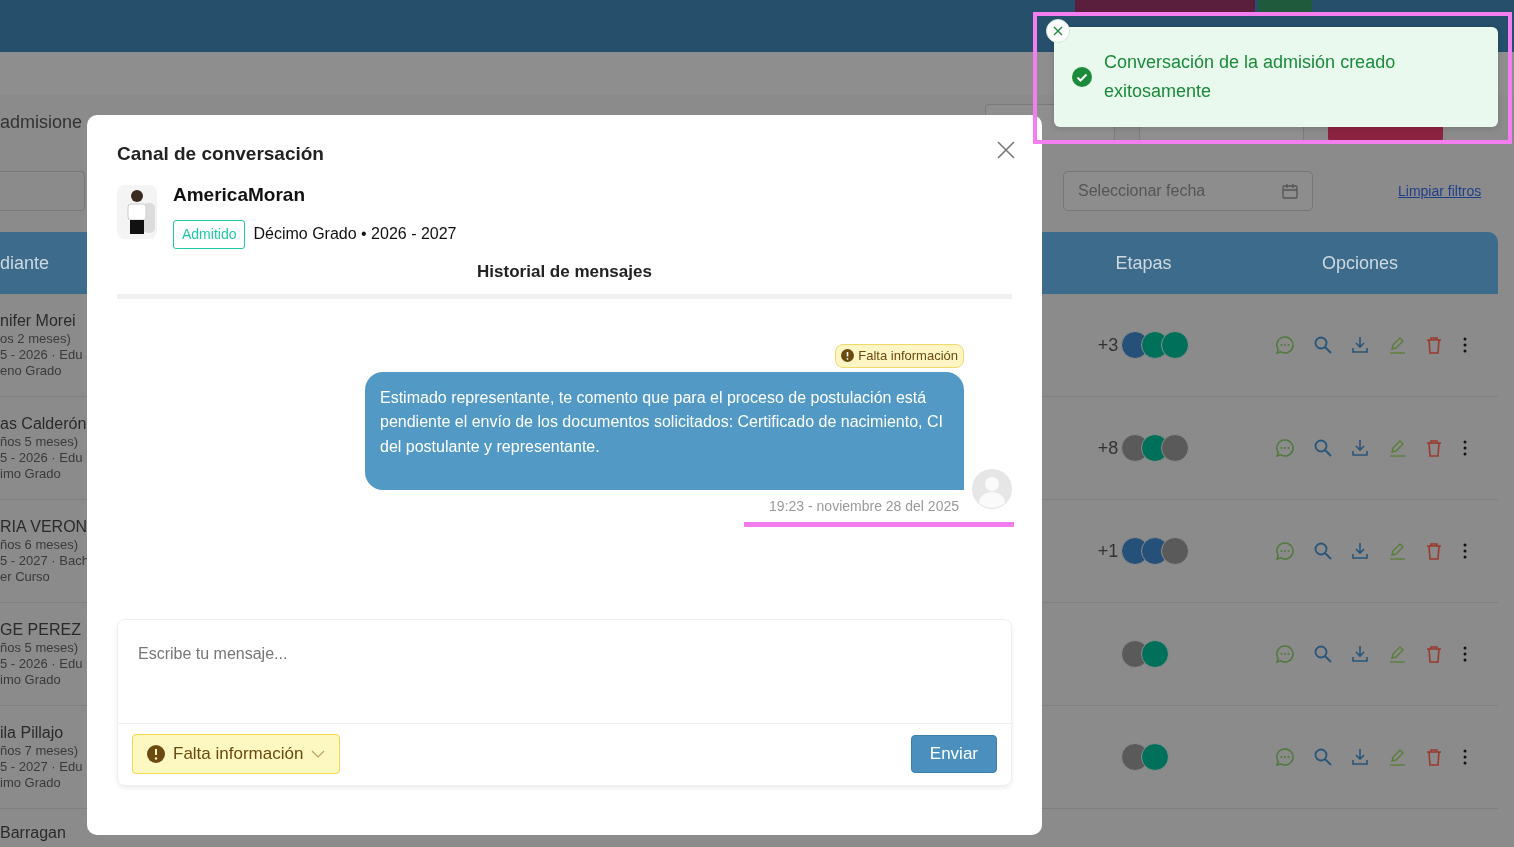 The width and height of the screenshot is (1514, 847). What do you see at coordinates (38, 320) in the screenshot?
I see `student-name: nifer Morei` at bounding box center [38, 320].